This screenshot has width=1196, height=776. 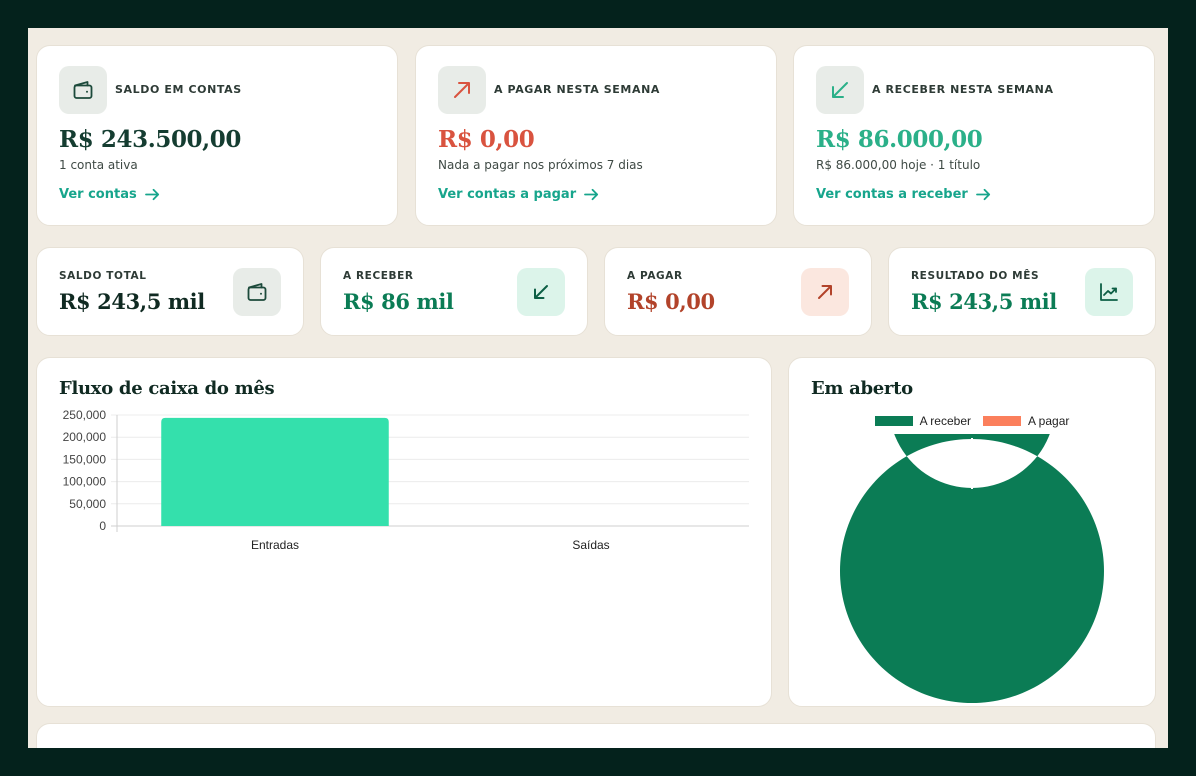 What do you see at coordinates (577, 89) in the screenshot?
I see `card-label: A PAGAR NESTA SEMANA` at bounding box center [577, 89].